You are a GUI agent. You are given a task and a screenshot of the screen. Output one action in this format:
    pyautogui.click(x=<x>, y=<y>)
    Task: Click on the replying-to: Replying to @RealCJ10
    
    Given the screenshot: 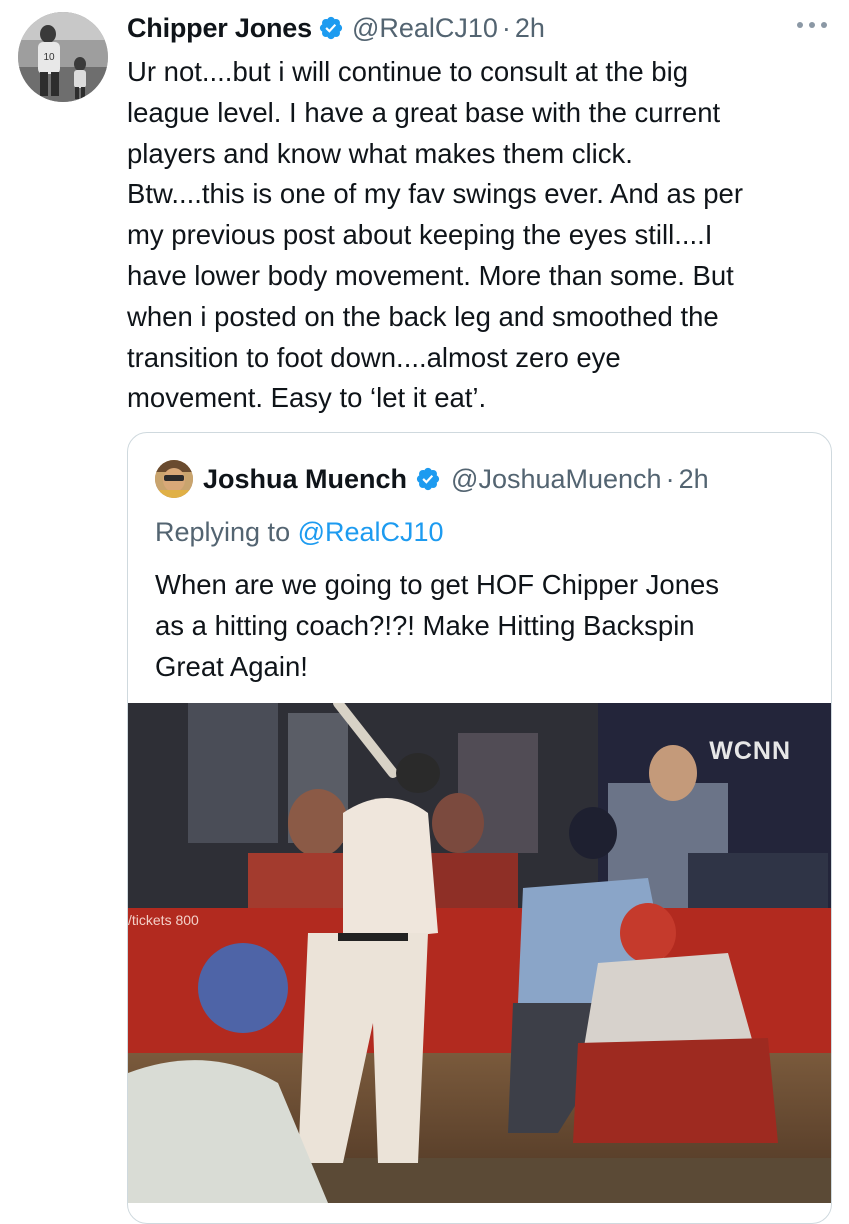 What is the action you would take?
    pyautogui.click(x=299, y=532)
    